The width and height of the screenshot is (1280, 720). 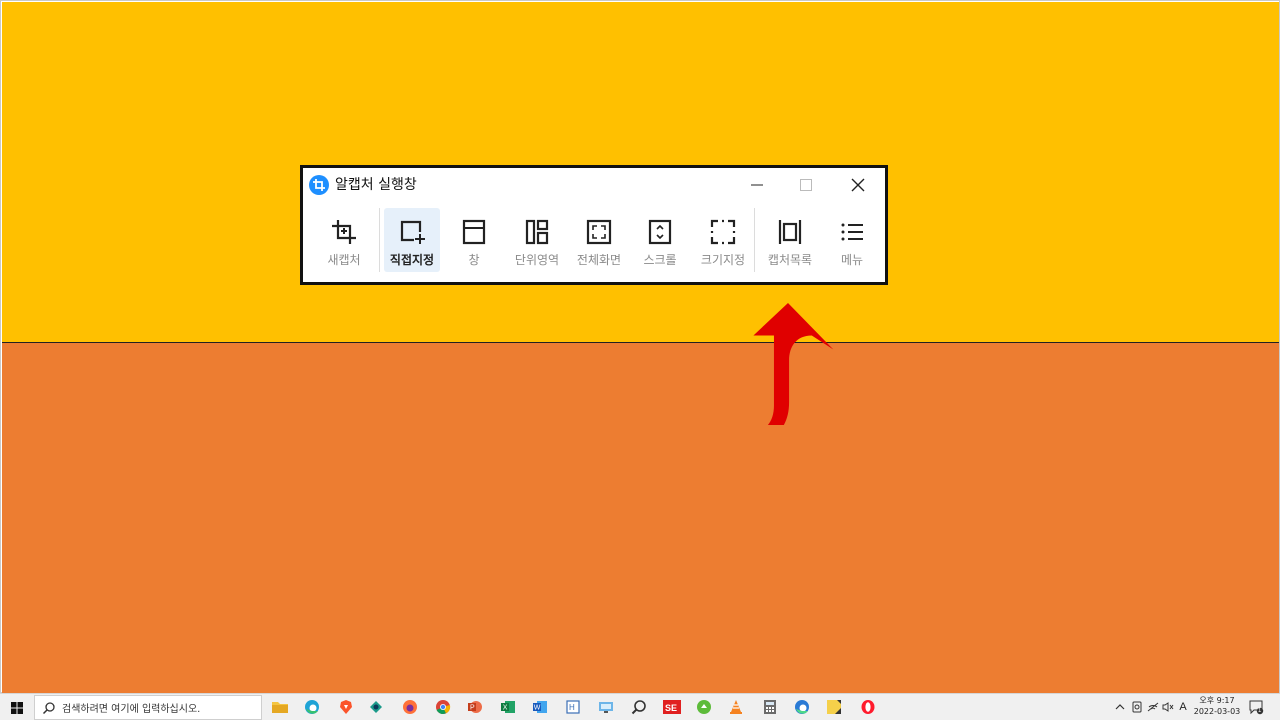 I want to click on calculator-icon, so click(x=770, y=707).